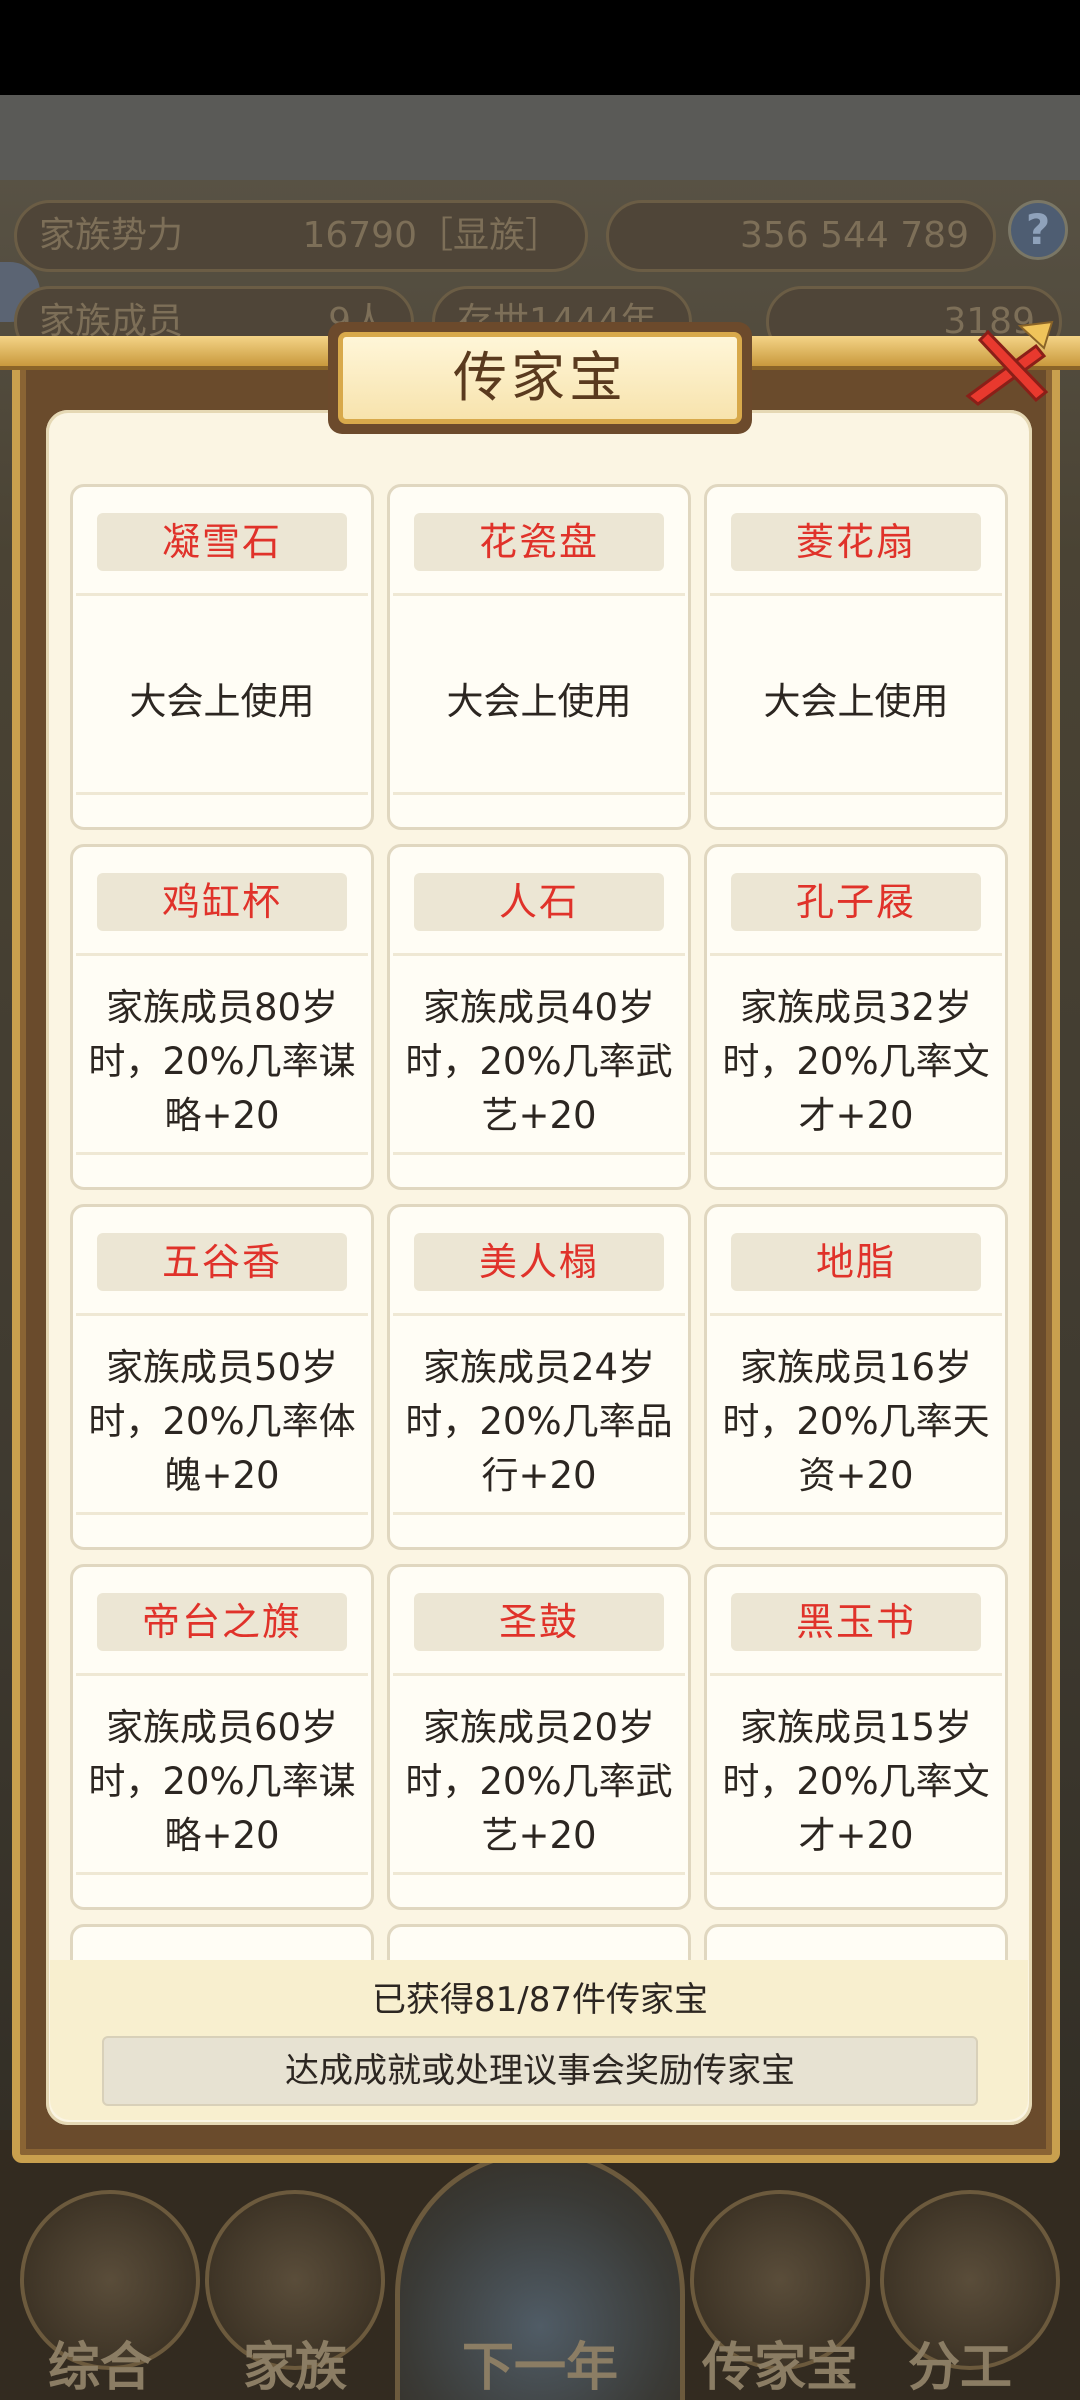 This screenshot has height=2400, width=1080. Describe the element at coordinates (540, 2000) in the screenshot. I see `heirloom-count: 已获得81/87件传家宝` at that location.